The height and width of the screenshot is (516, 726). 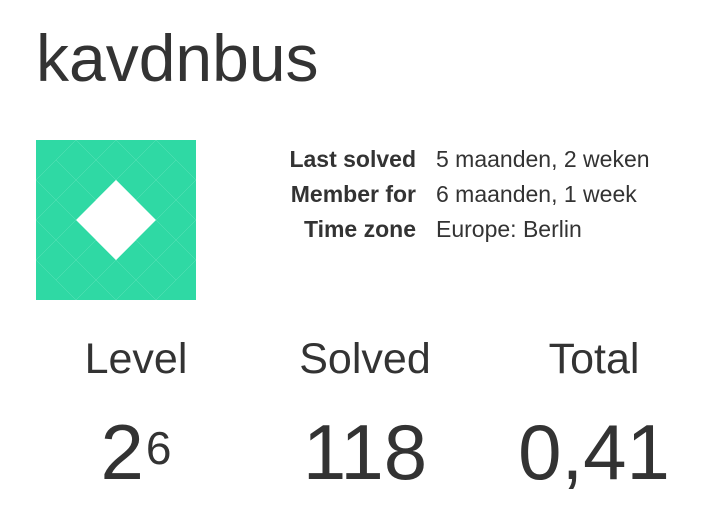 I want to click on member-for-label: Member for, so click(x=353, y=194).